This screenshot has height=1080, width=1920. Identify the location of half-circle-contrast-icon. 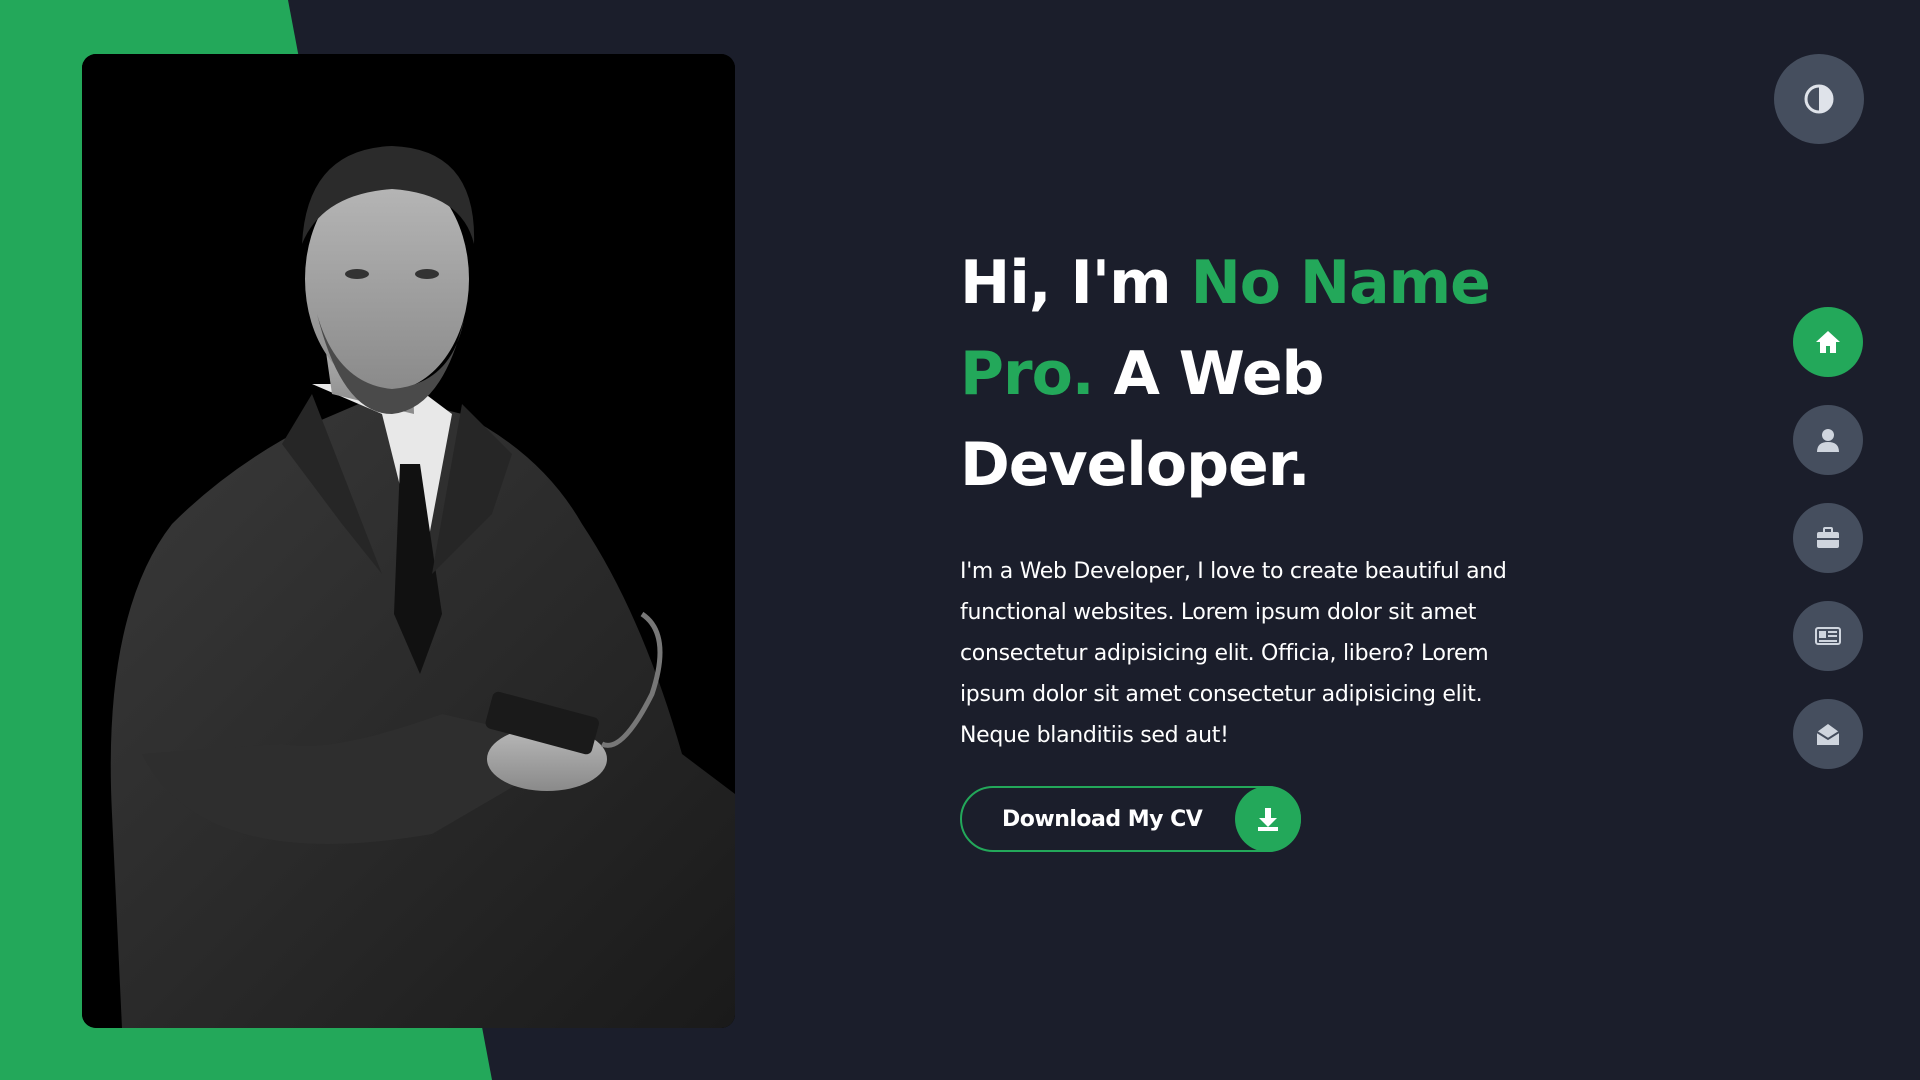
(1819, 99).